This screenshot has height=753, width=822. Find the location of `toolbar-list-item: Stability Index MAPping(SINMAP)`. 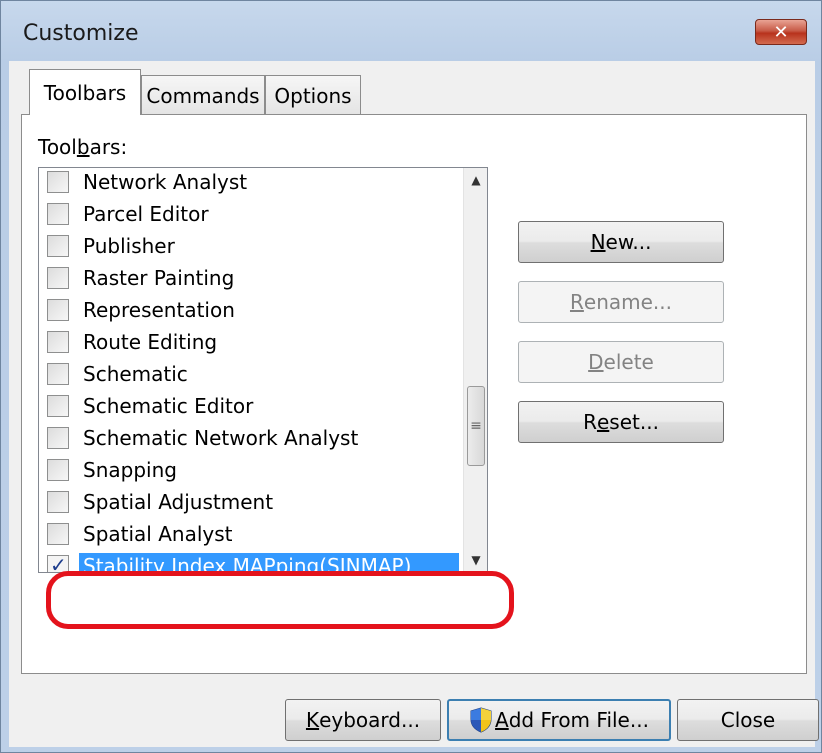

toolbar-list-item: Stability Index MAPping(SINMAP) is located at coordinates (251, 561).